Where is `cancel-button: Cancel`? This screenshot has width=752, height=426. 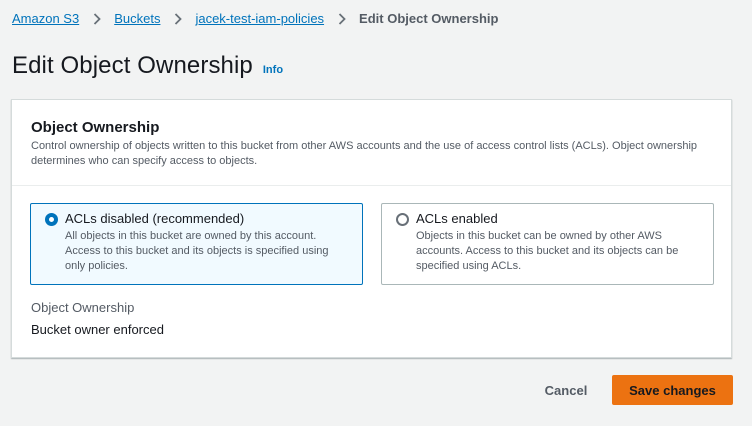
cancel-button: Cancel is located at coordinates (566, 390).